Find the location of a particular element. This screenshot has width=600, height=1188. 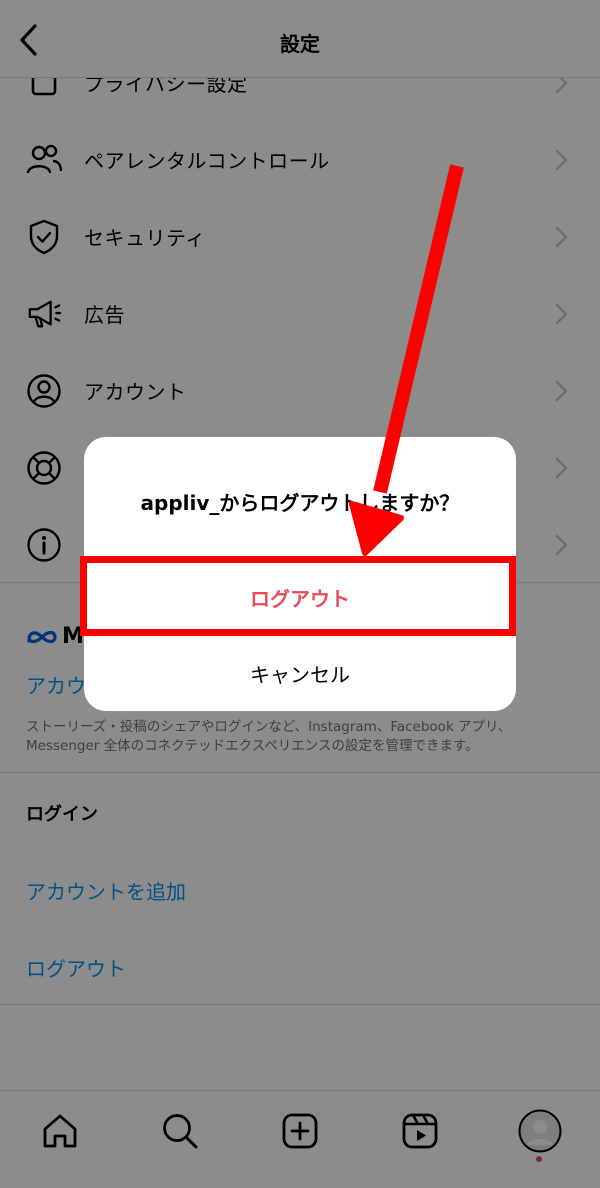

annotation-highlight-box is located at coordinates (298, 596).